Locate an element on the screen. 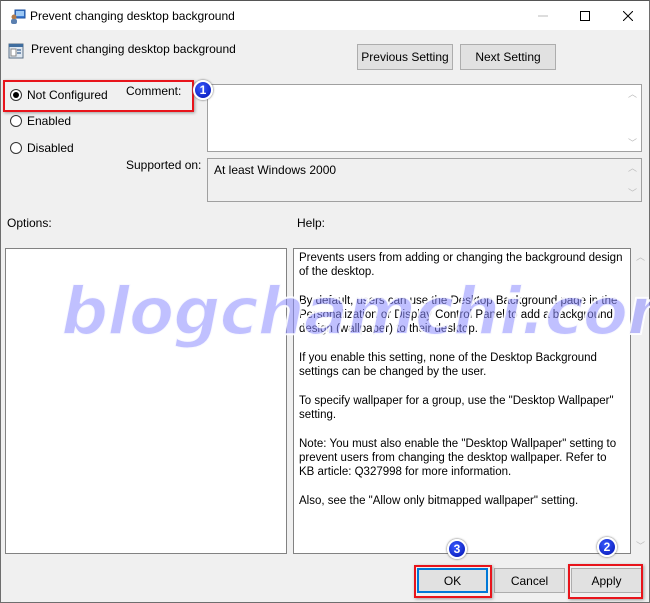 This screenshot has width=650, height=603. radio-label: Enabled is located at coordinates (49, 121).